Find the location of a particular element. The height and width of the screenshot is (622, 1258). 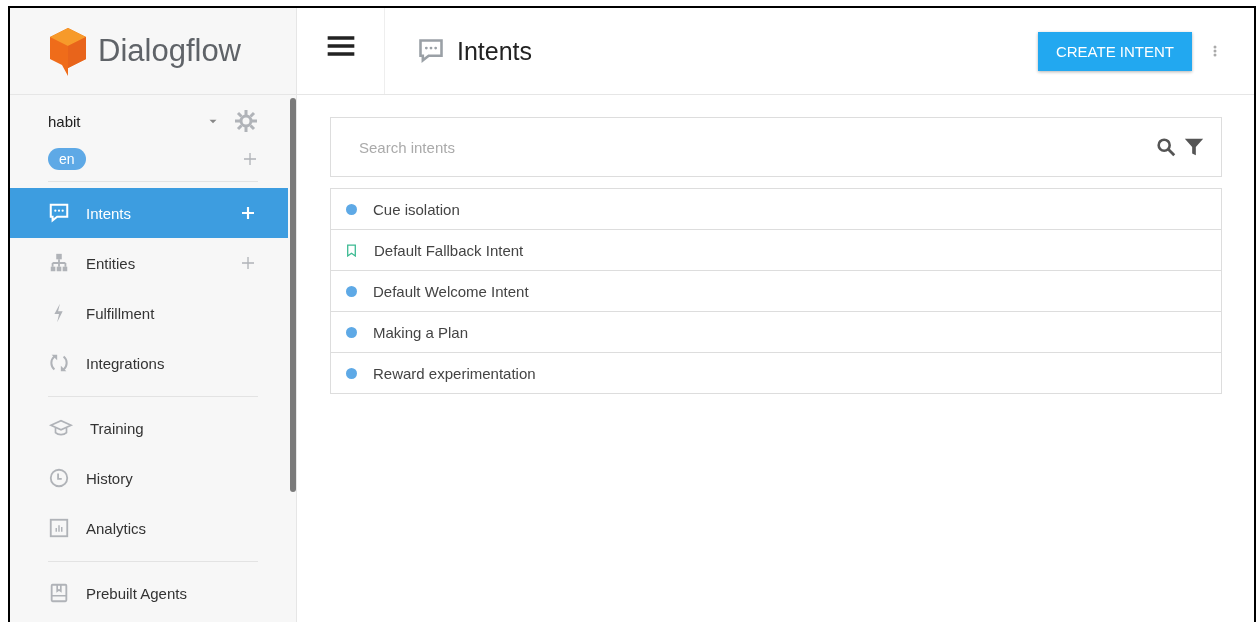

sidebar-item: History is located at coordinates (149, 478).